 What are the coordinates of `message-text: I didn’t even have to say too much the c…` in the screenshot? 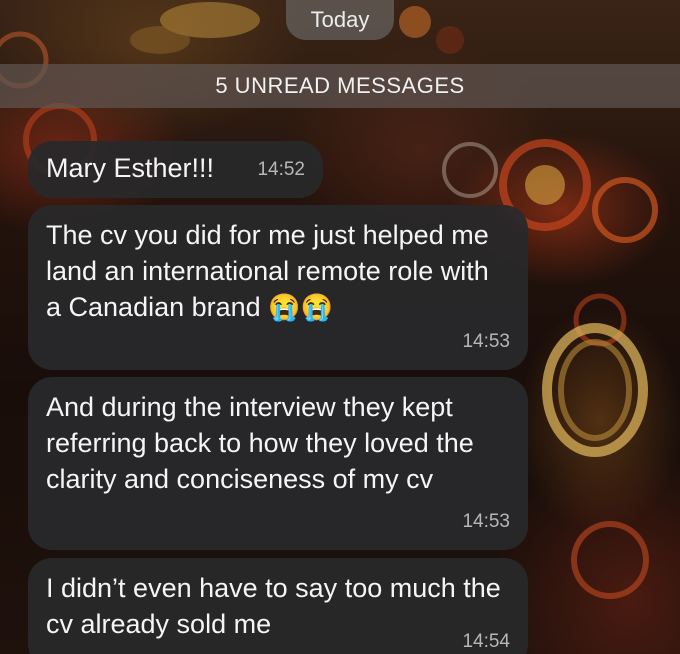 It's located at (273, 606).